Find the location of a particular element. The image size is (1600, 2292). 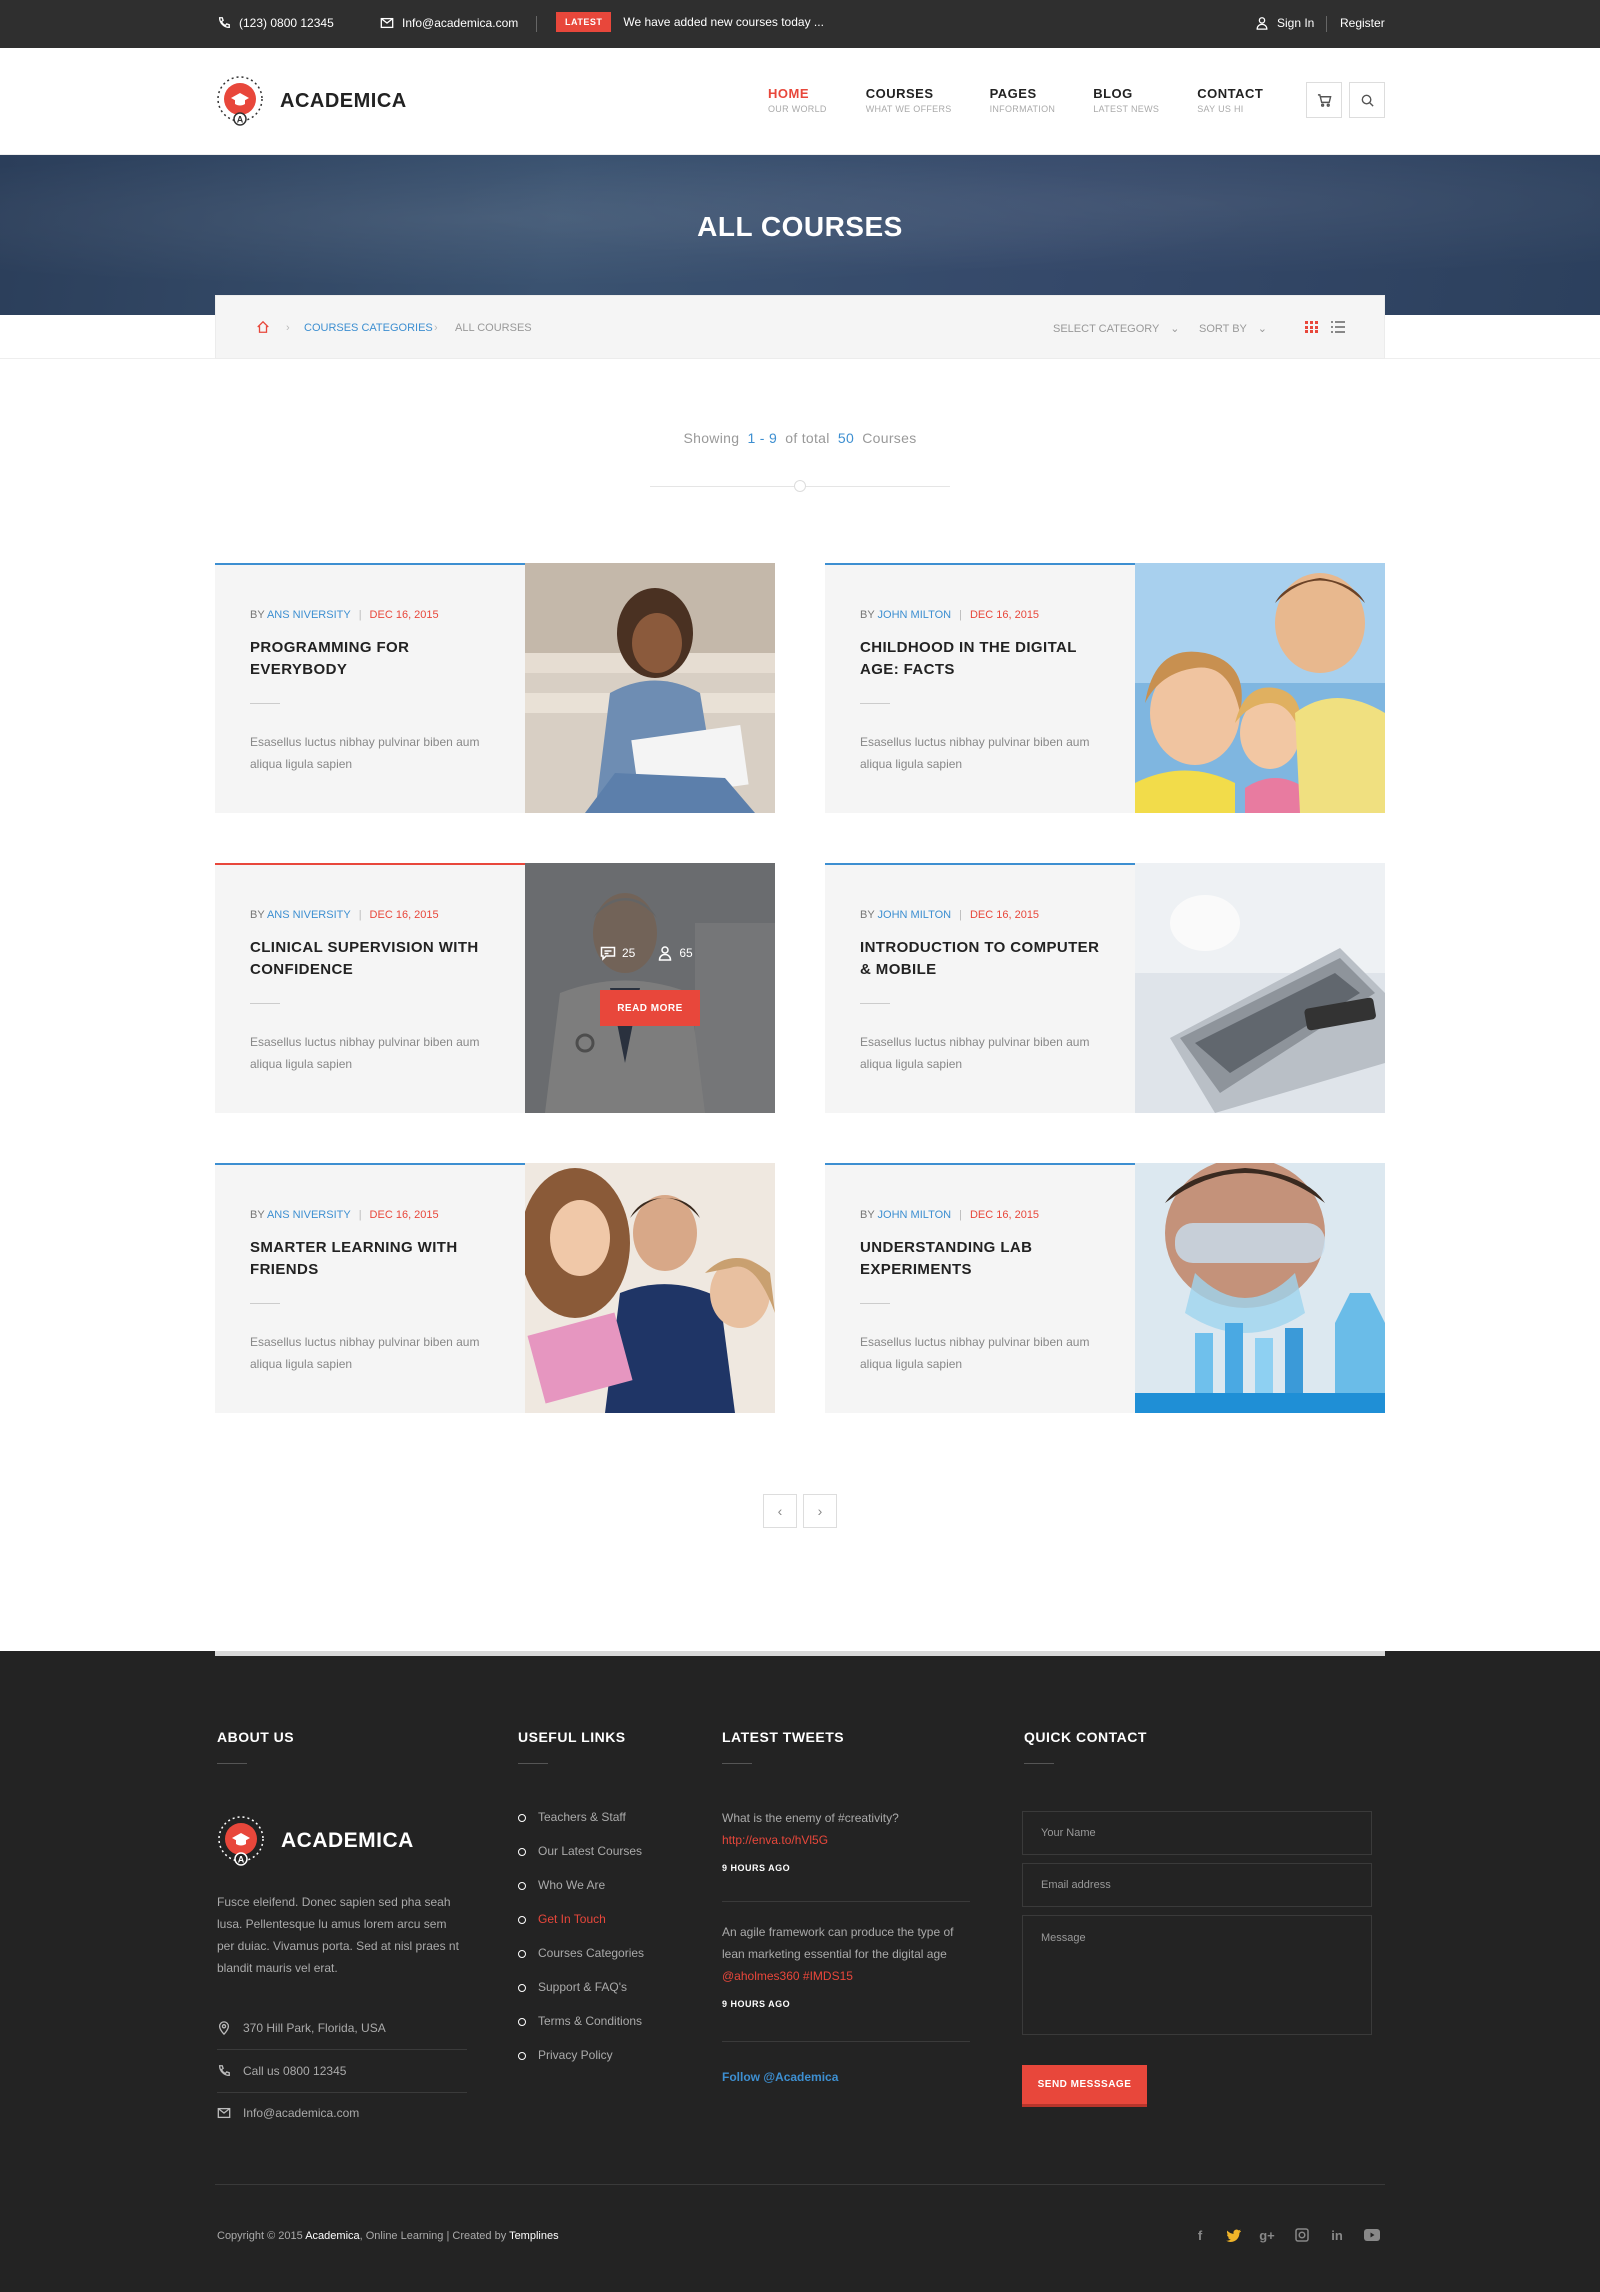

nav-home: HOME OUR WORLD is located at coordinates (797, 100).